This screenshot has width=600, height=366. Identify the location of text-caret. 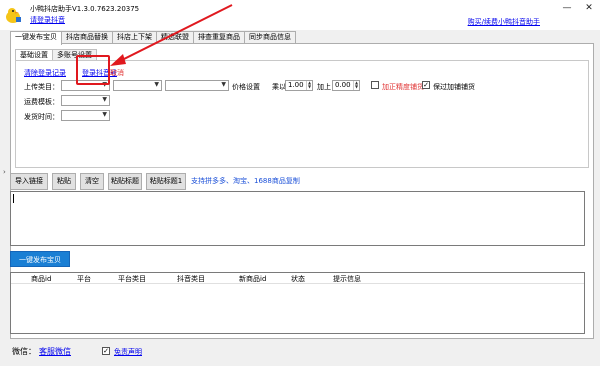
(13, 198).